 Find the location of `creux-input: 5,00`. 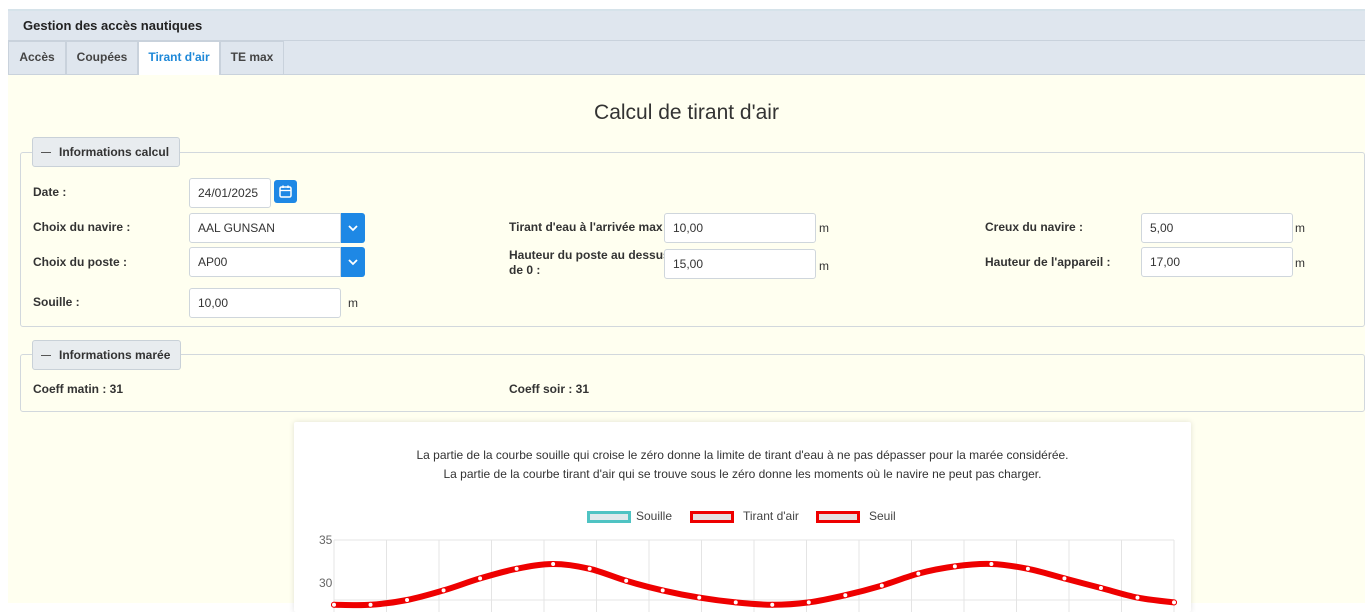

creux-input: 5,00 is located at coordinates (1217, 228).